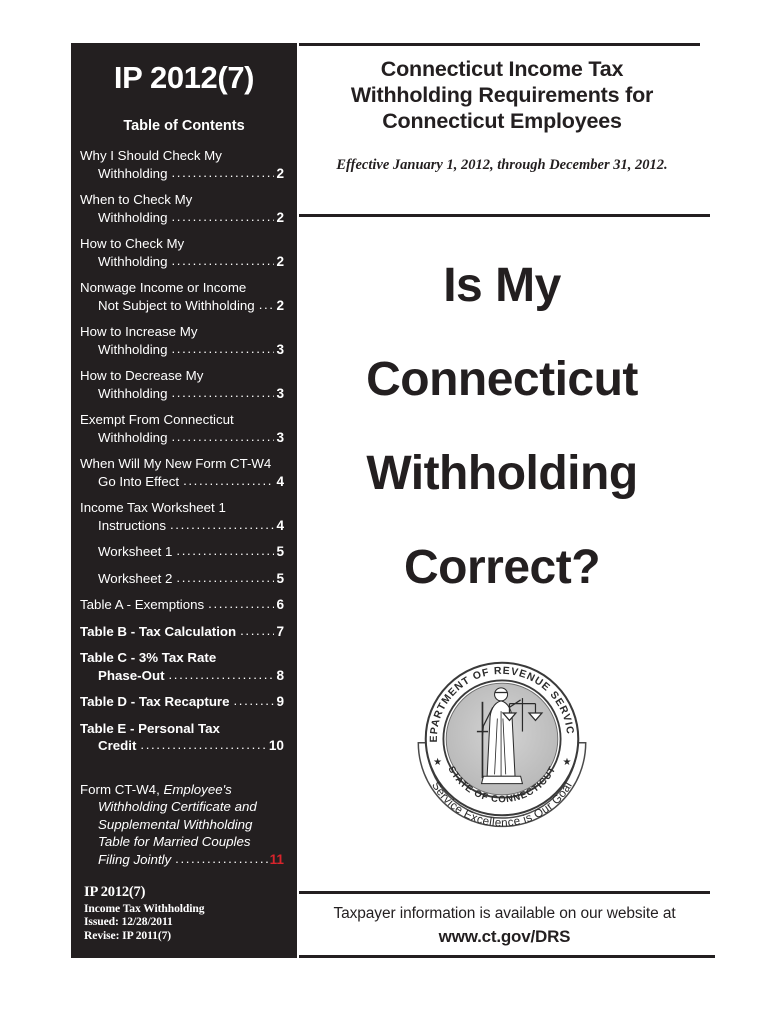 The height and width of the screenshot is (1024, 770). I want to click on toc-entry: Worksheet 1 5, so click(182, 552).